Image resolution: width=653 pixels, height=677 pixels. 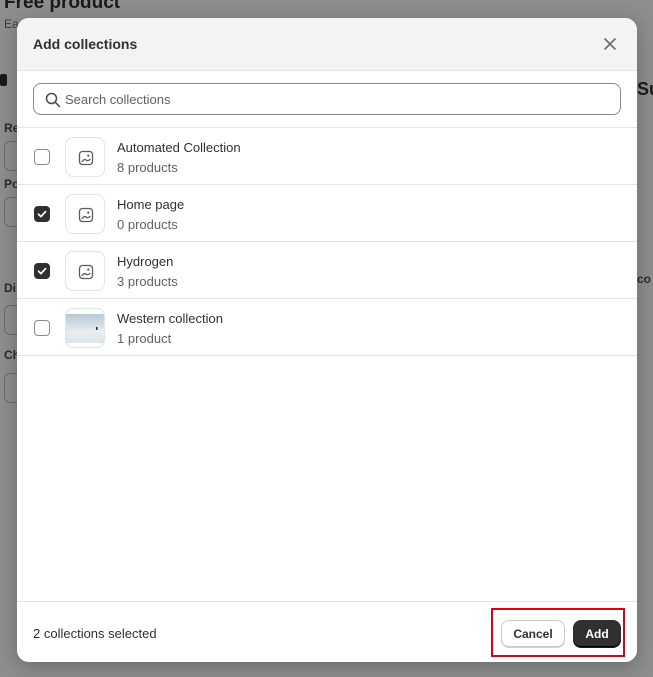 I want to click on search-input, so click(x=340, y=99).